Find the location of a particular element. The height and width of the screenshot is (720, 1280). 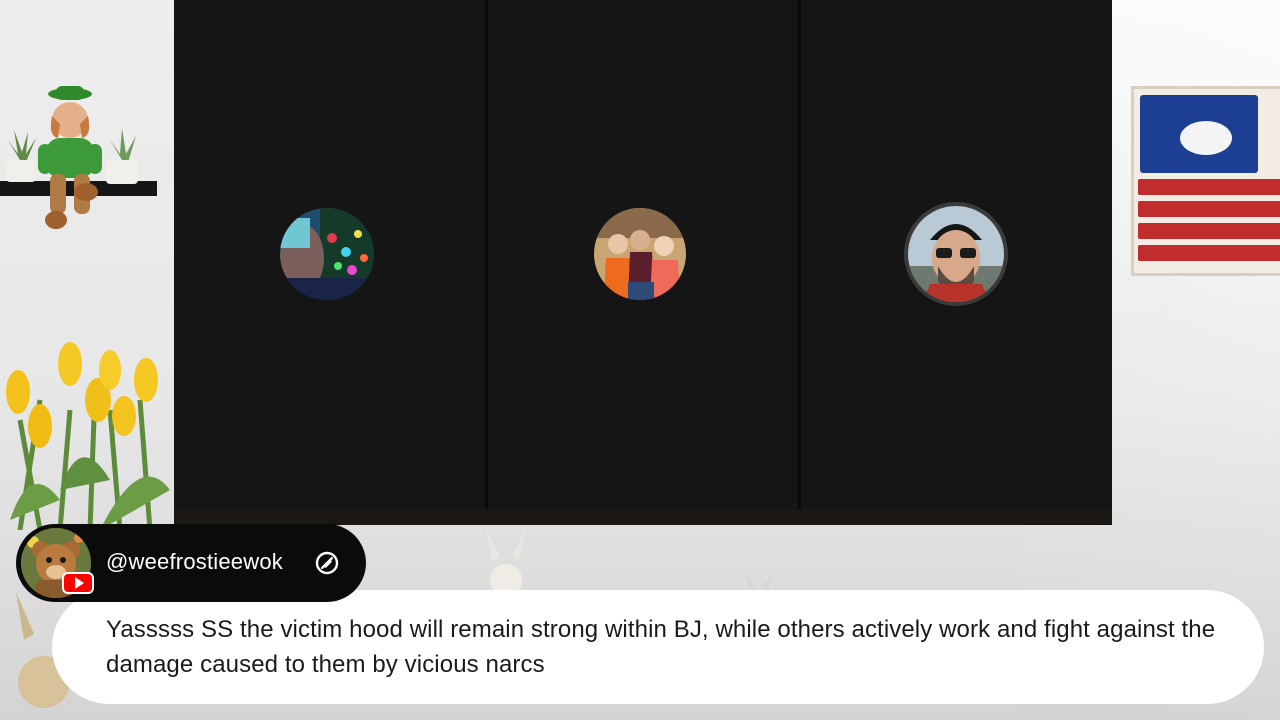

chat-author-pill: @weefrostieewok is located at coordinates (191, 563).